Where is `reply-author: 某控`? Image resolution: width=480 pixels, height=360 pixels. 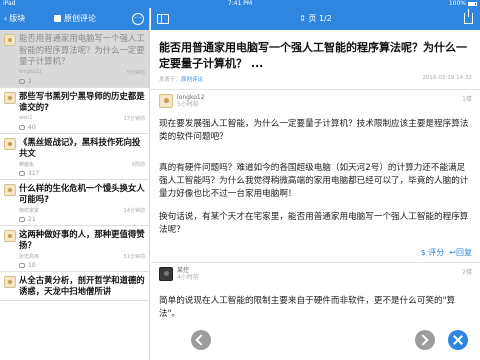 reply-author: 某控 is located at coordinates (188, 270).